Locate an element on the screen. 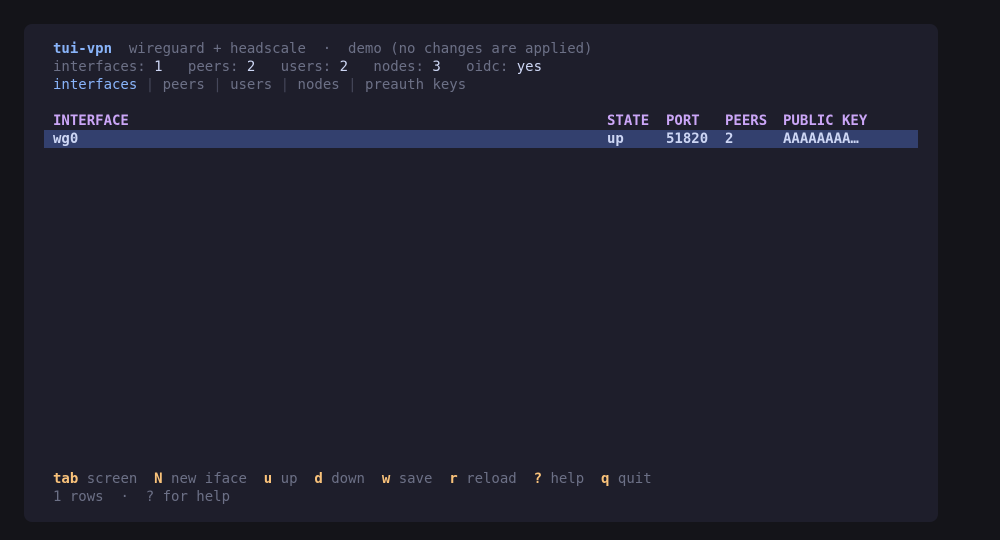 The height and width of the screenshot is (540, 1000). stat-peers-value: 2 is located at coordinates (251, 67).